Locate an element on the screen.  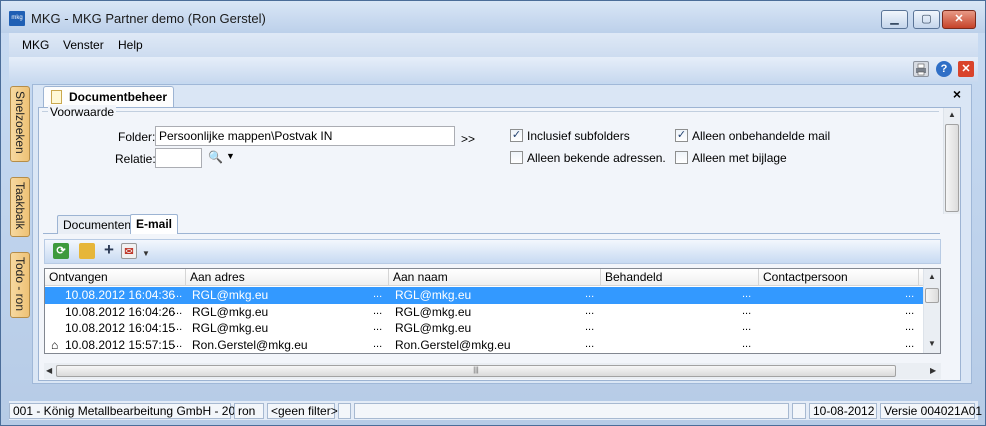
close-panel-icon: ✕ is located at coordinates (966, 69).